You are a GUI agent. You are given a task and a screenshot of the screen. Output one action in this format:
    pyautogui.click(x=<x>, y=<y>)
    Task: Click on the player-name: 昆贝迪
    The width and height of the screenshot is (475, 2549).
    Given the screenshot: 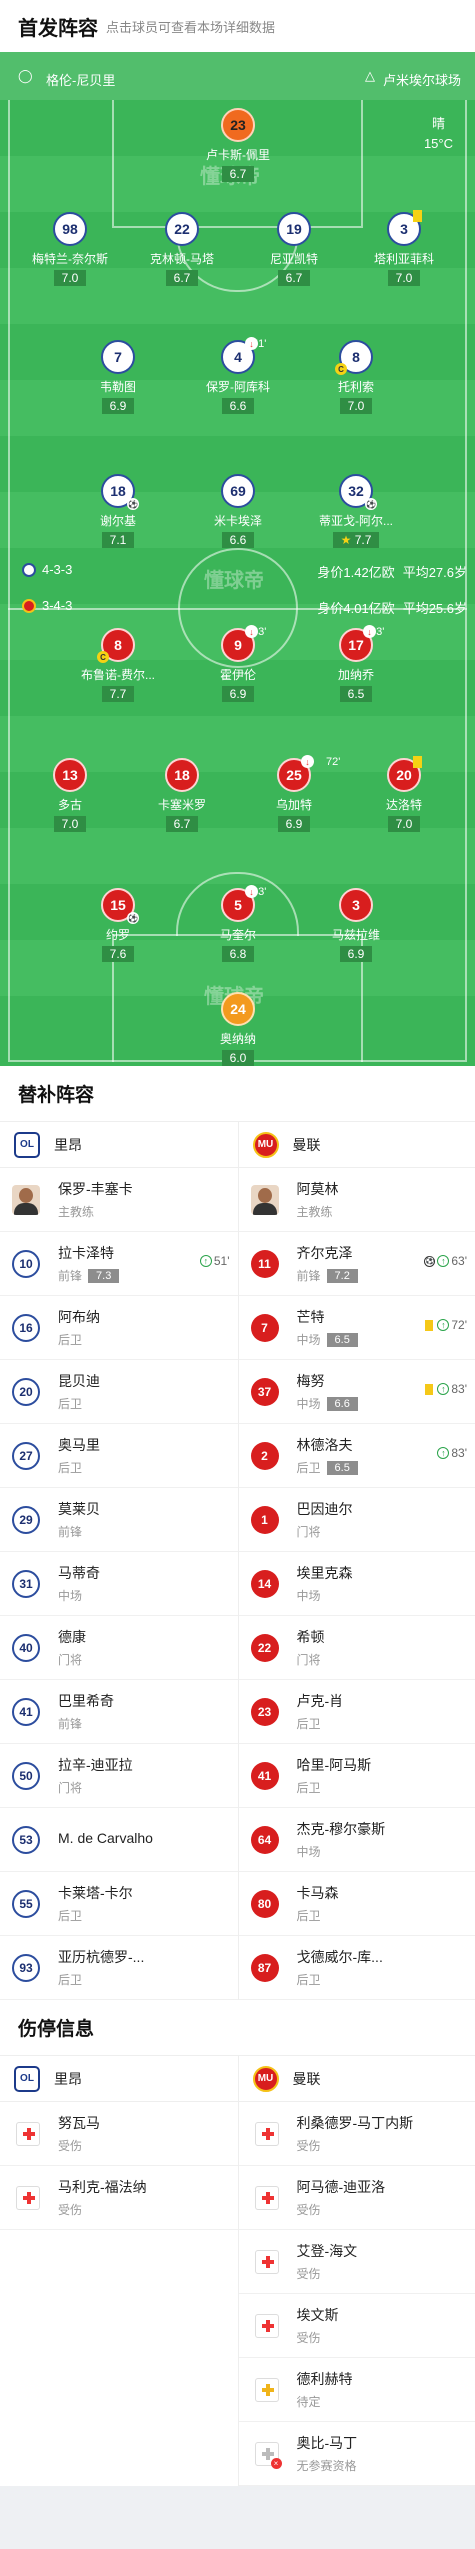 What is the action you would take?
    pyautogui.click(x=79, y=1381)
    